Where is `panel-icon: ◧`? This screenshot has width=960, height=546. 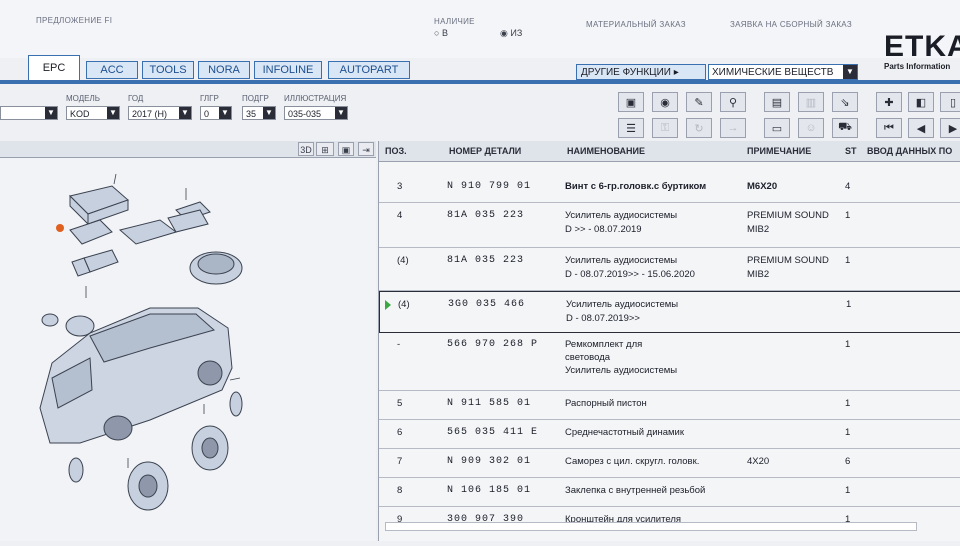 panel-icon: ◧ is located at coordinates (921, 102).